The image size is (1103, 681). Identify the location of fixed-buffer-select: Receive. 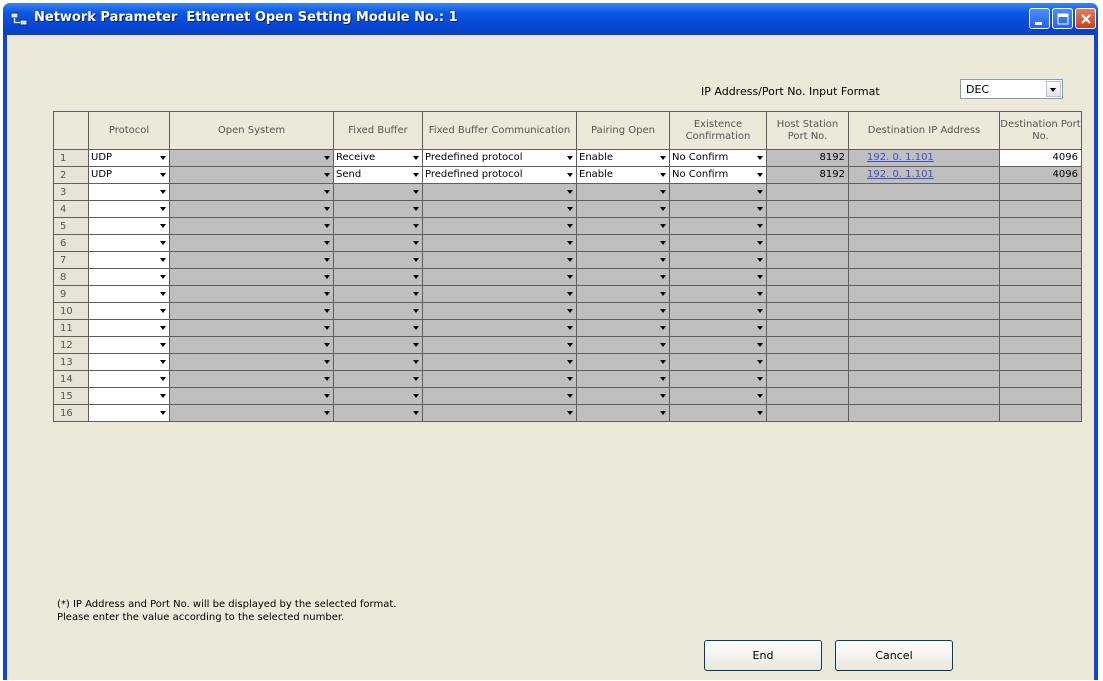
(378, 158).